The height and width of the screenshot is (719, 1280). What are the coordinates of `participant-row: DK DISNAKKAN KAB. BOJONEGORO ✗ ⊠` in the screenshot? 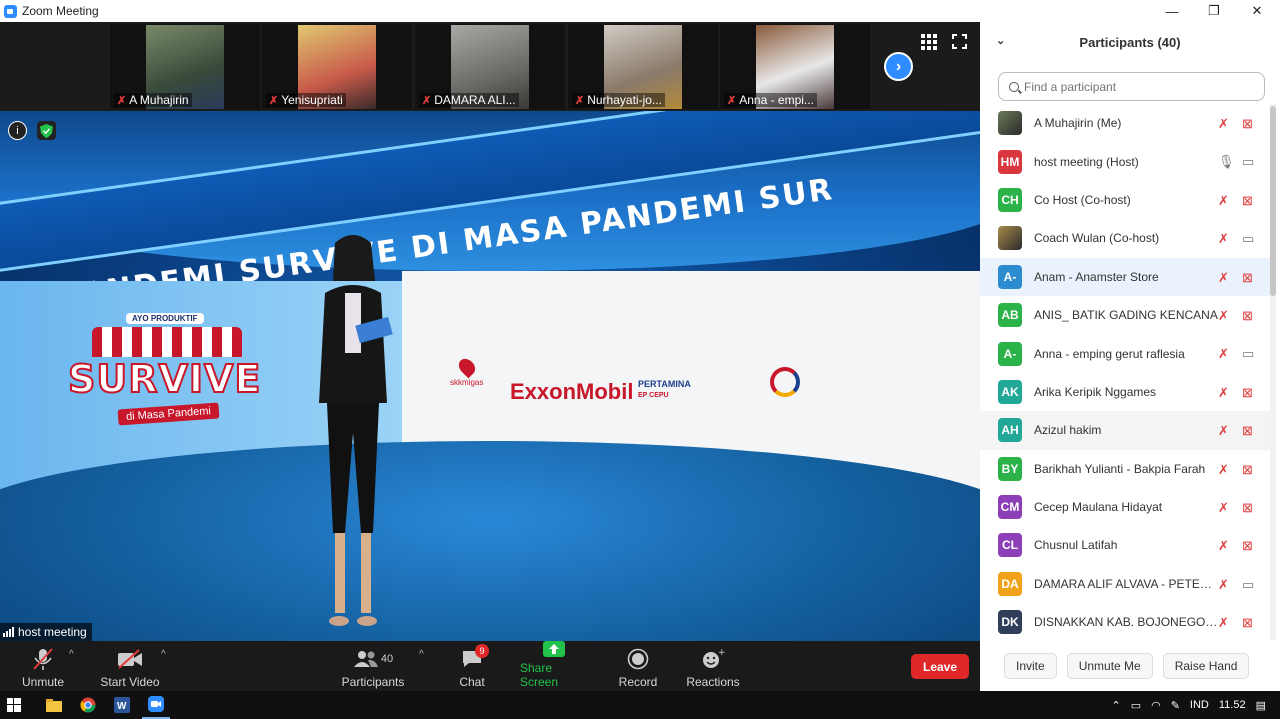 It's located at (1125, 621).